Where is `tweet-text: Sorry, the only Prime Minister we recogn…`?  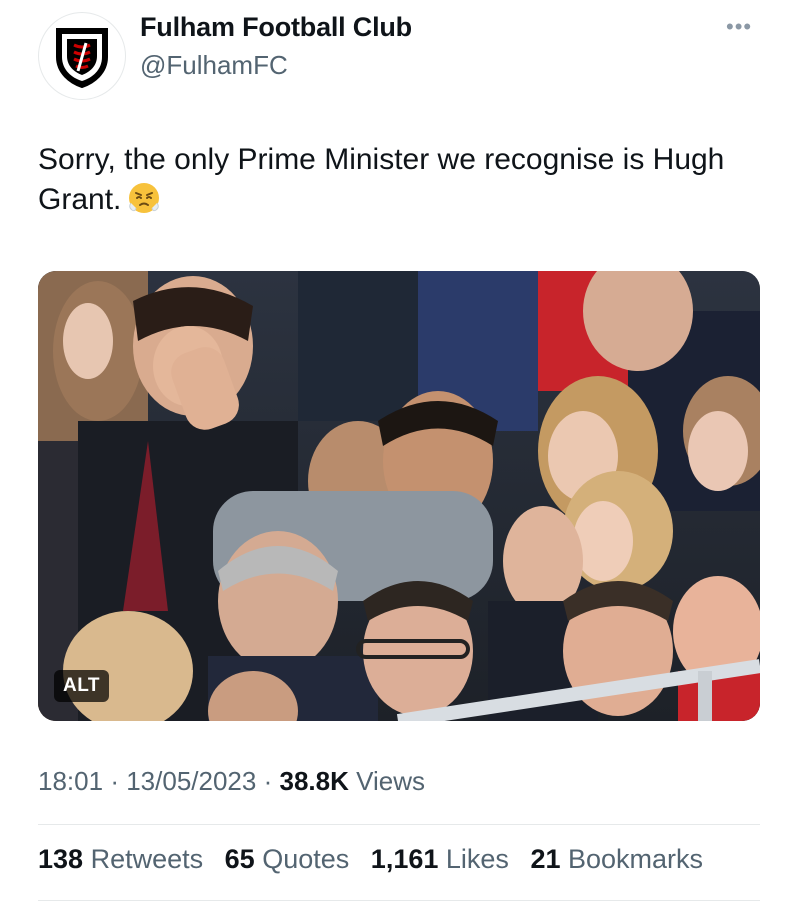 tweet-text: Sorry, the only Prime Minister we recogn… is located at coordinates (398, 183).